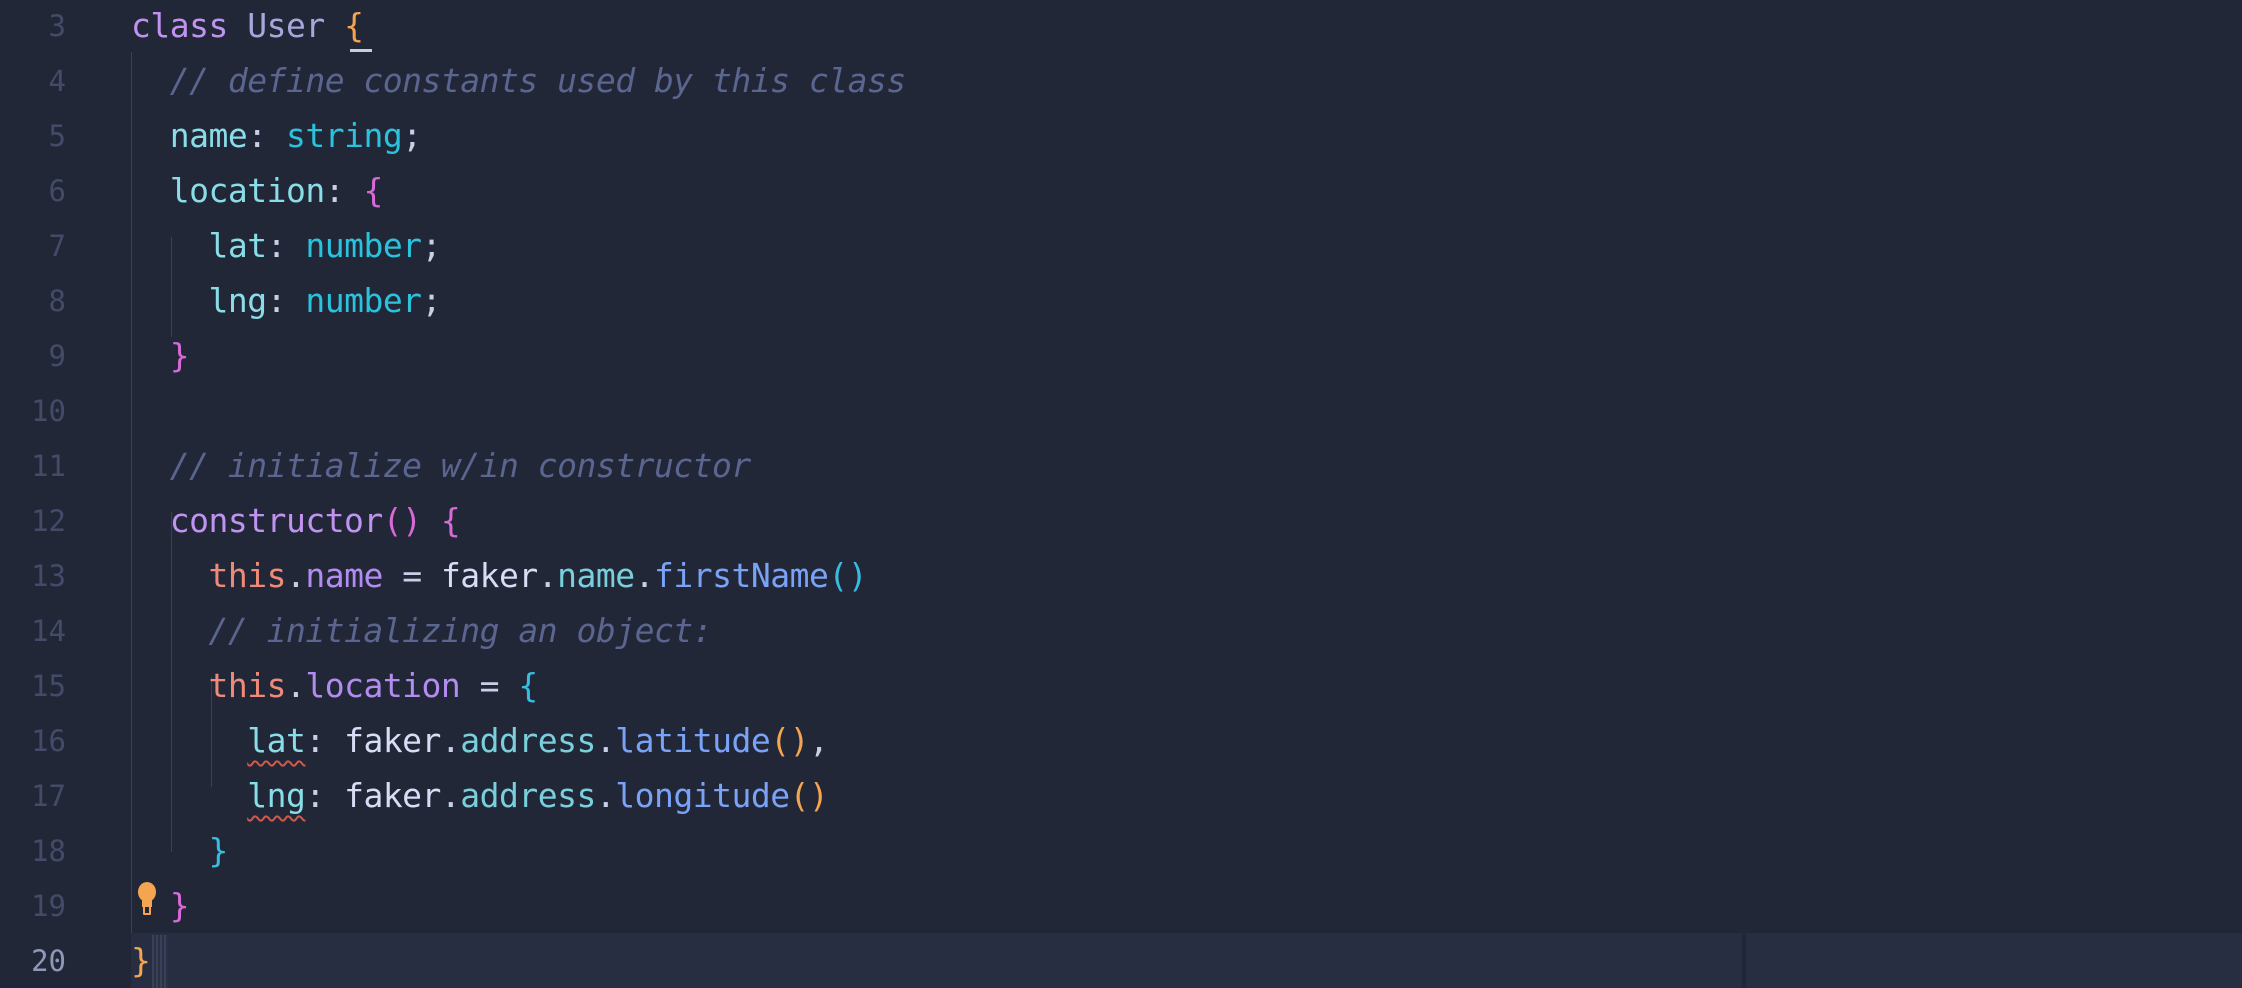  I want to click on code-line: 7 lat: number;, so click(1121, 245).